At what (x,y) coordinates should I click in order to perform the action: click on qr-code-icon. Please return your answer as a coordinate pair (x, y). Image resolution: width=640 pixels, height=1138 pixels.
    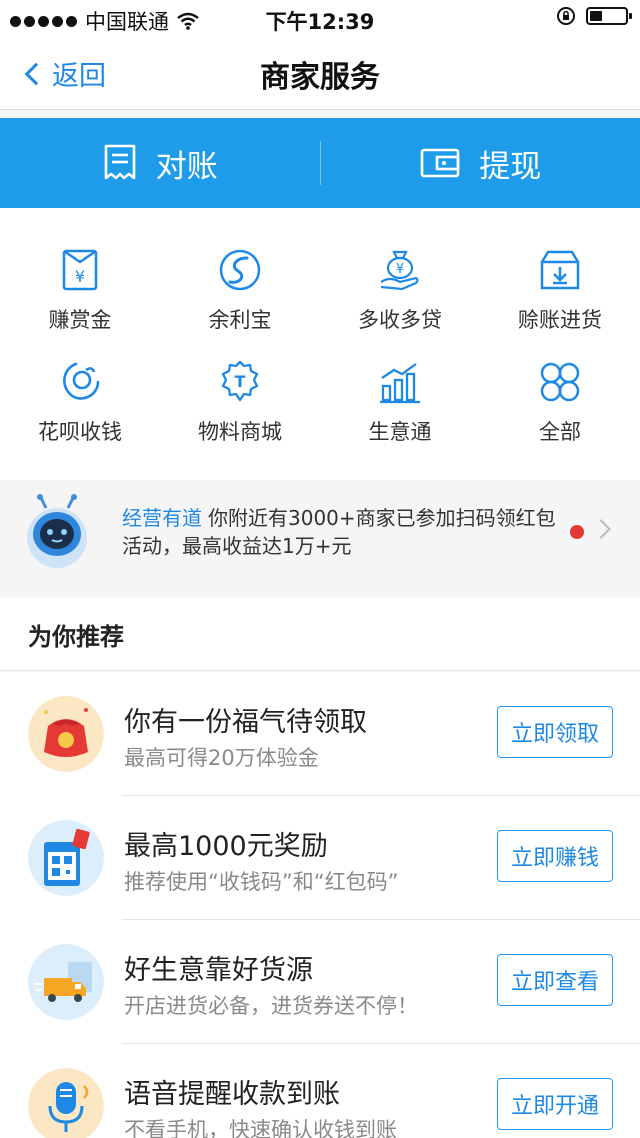
    Looking at the image, I should click on (66, 858).